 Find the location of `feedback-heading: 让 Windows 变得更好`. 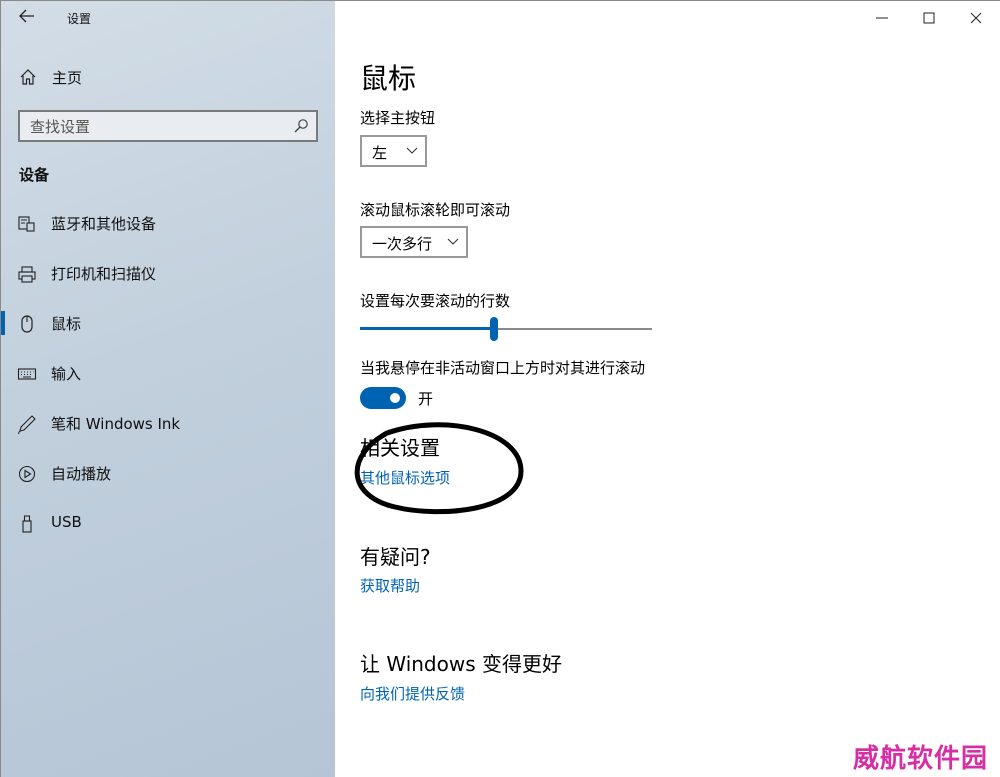

feedback-heading: 让 Windows 变得更好 is located at coordinates (461, 664).